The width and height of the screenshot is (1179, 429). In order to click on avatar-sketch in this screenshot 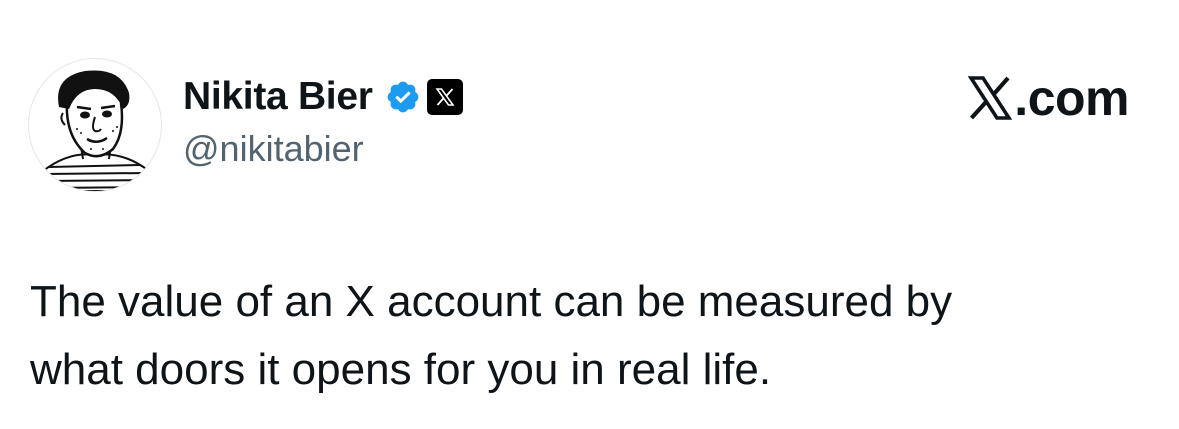, I will do `click(96, 130)`.